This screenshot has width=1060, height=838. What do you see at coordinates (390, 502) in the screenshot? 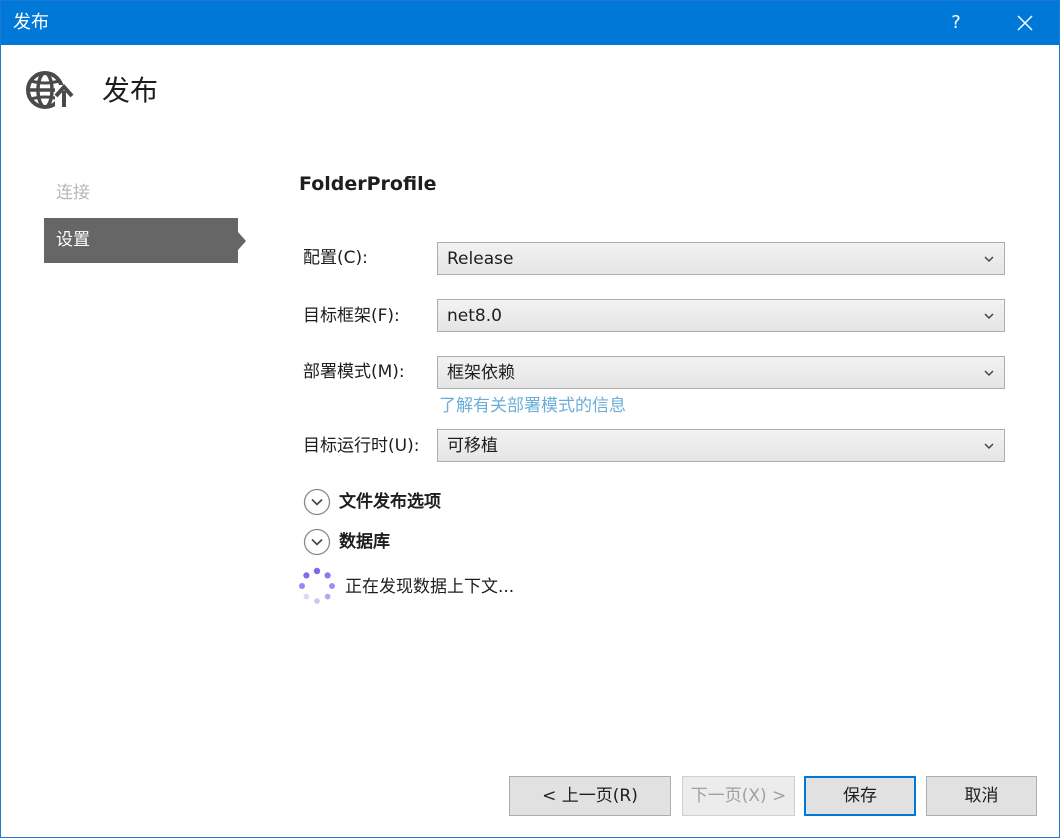
I see `file-publish-options-label: 文件发布选项` at bounding box center [390, 502].